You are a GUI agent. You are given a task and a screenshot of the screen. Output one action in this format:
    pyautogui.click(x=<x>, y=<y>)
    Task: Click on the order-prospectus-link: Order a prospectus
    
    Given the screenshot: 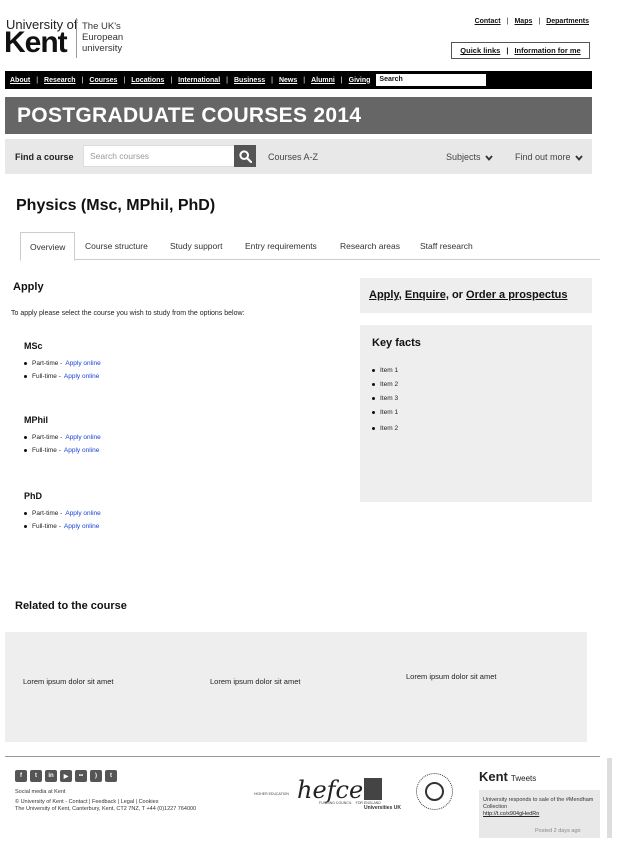 What is the action you would take?
    pyautogui.click(x=516, y=295)
    